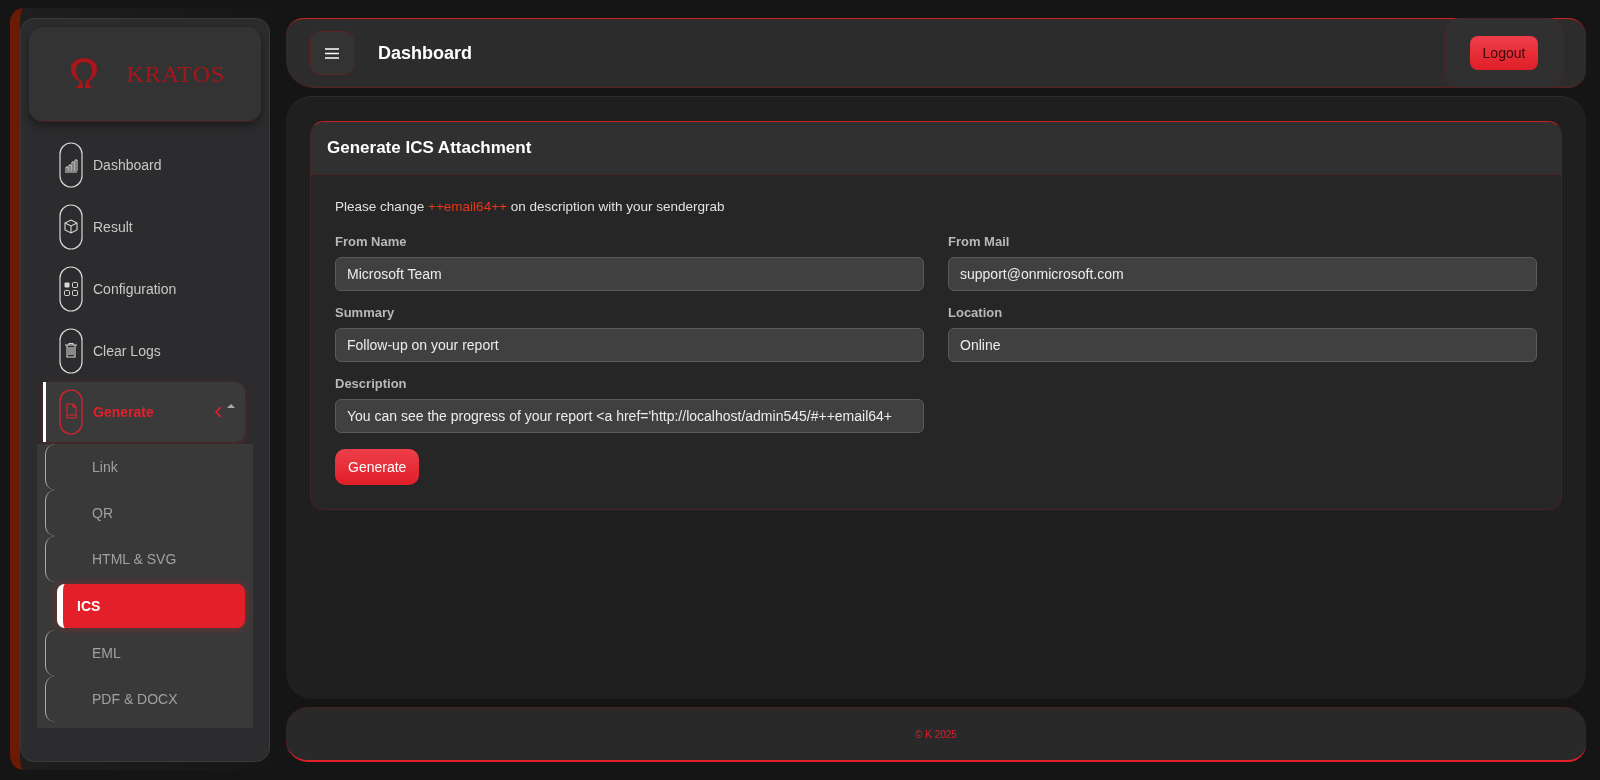 The width and height of the screenshot is (1600, 780). What do you see at coordinates (145, 653) in the screenshot?
I see `submenu-item: EML` at bounding box center [145, 653].